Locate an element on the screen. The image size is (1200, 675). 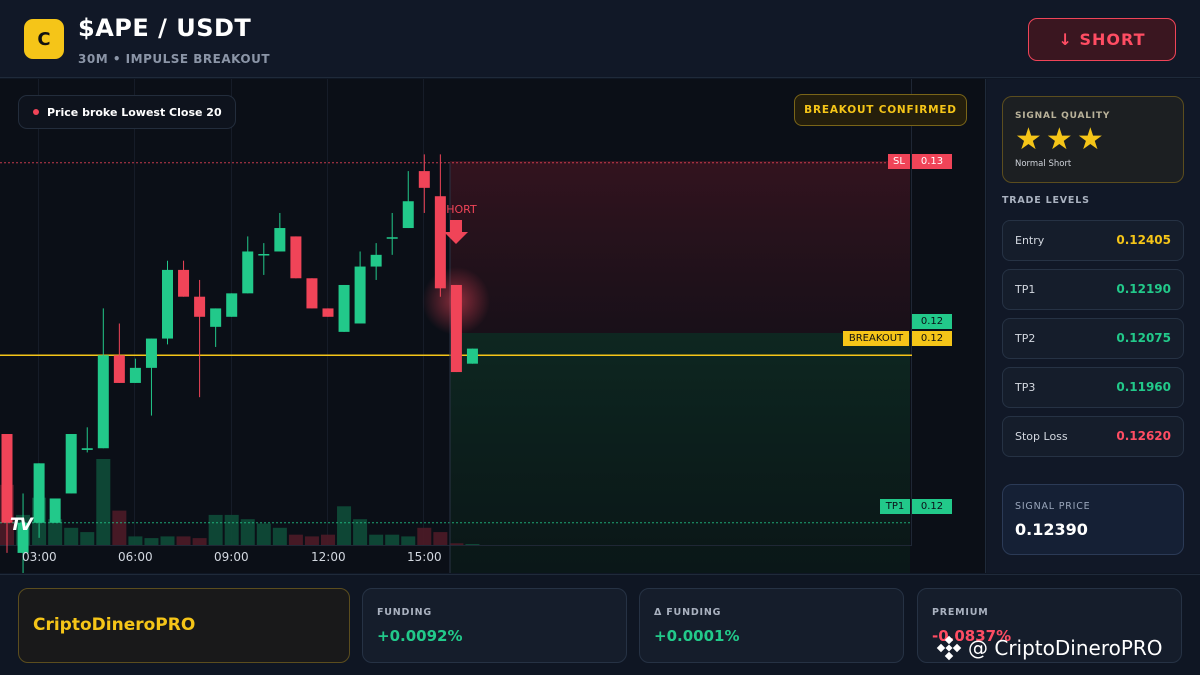
signal-price-value: 0.12390 is located at coordinates (1051, 529).